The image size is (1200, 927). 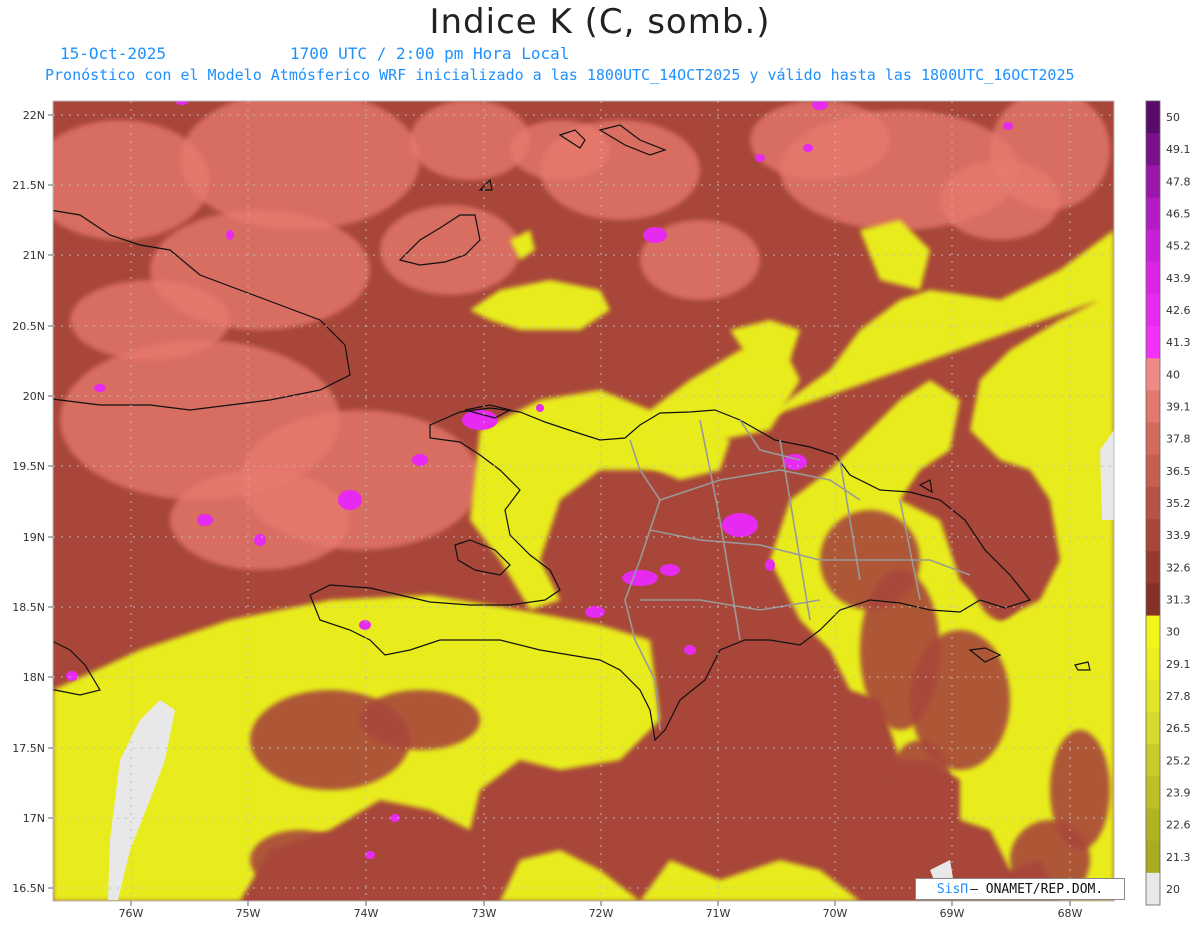 I want to click on credit-text: – ONAMET/REP.DOM., so click(x=1037, y=889).